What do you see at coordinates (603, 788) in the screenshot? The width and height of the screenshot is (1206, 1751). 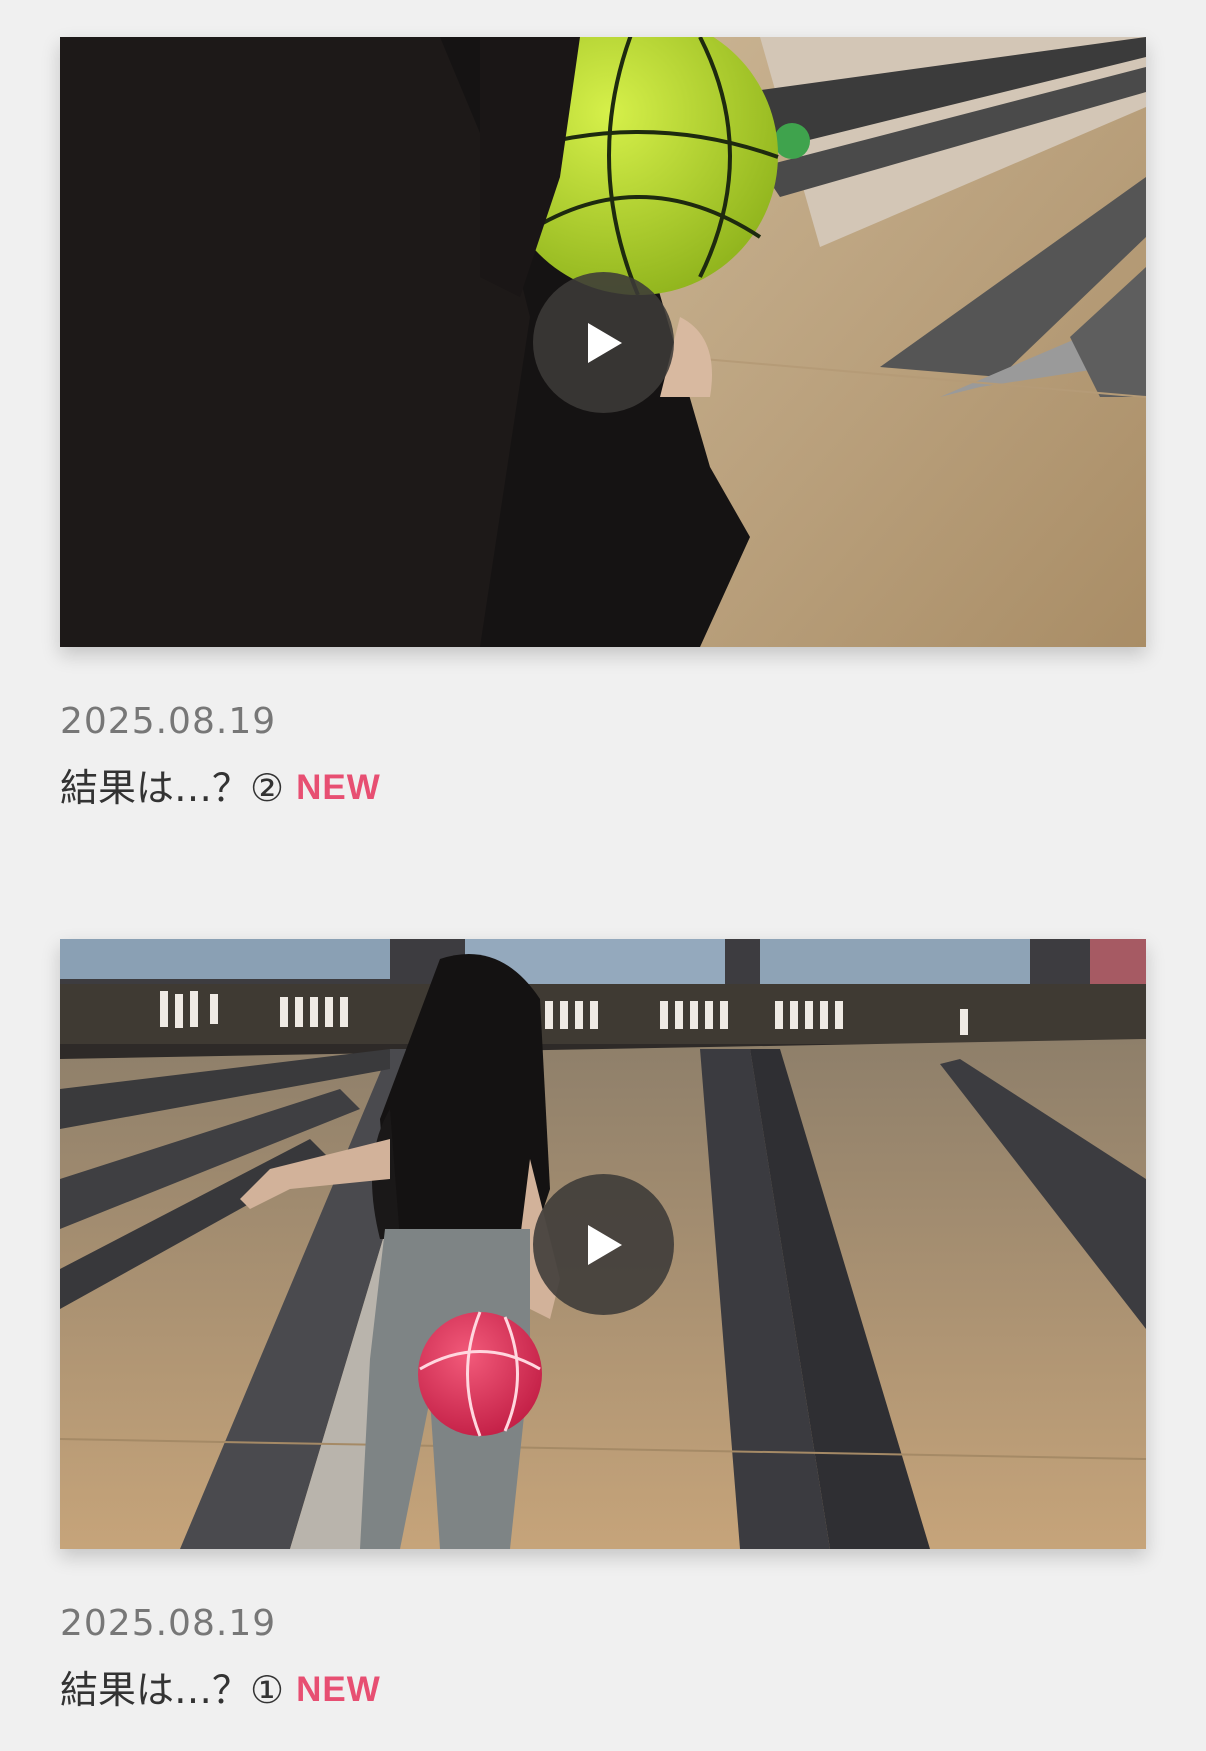 I see `post-title-row: 結果は…？② NEW` at bounding box center [603, 788].